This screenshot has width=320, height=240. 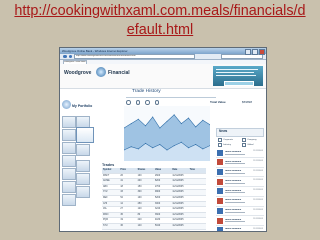 What do you see at coordinates (85, 135) in the screenshot?
I see `portfolio-tile-selected` at bounding box center [85, 135].